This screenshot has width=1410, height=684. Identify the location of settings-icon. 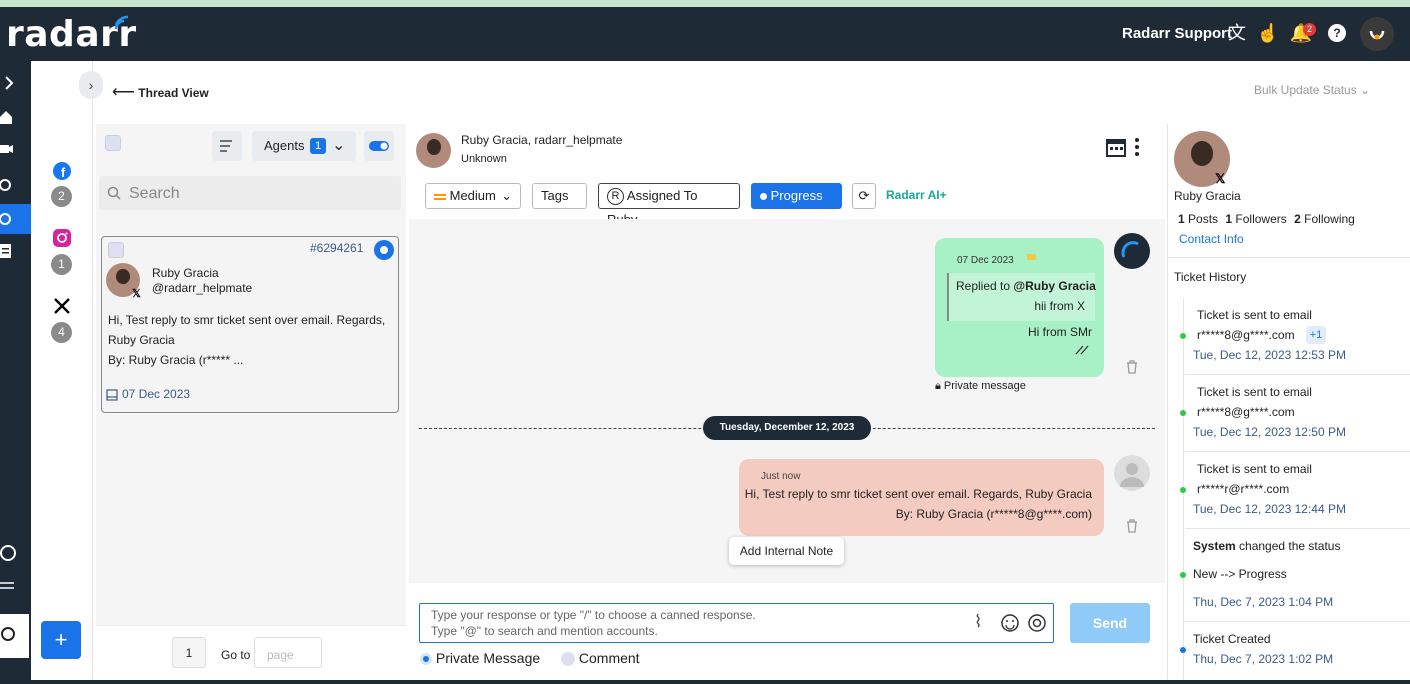
(10, 185).